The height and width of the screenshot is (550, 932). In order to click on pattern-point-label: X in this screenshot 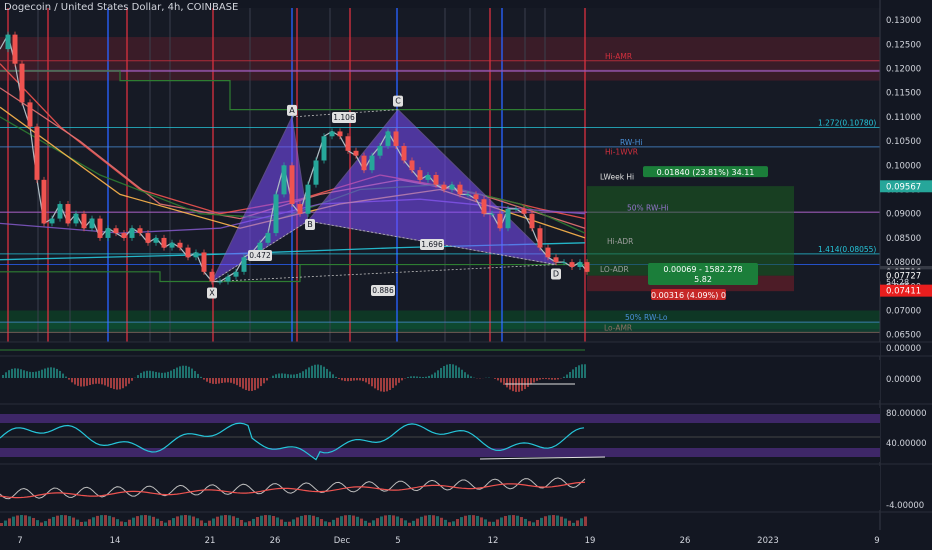, I will do `click(212, 292)`.